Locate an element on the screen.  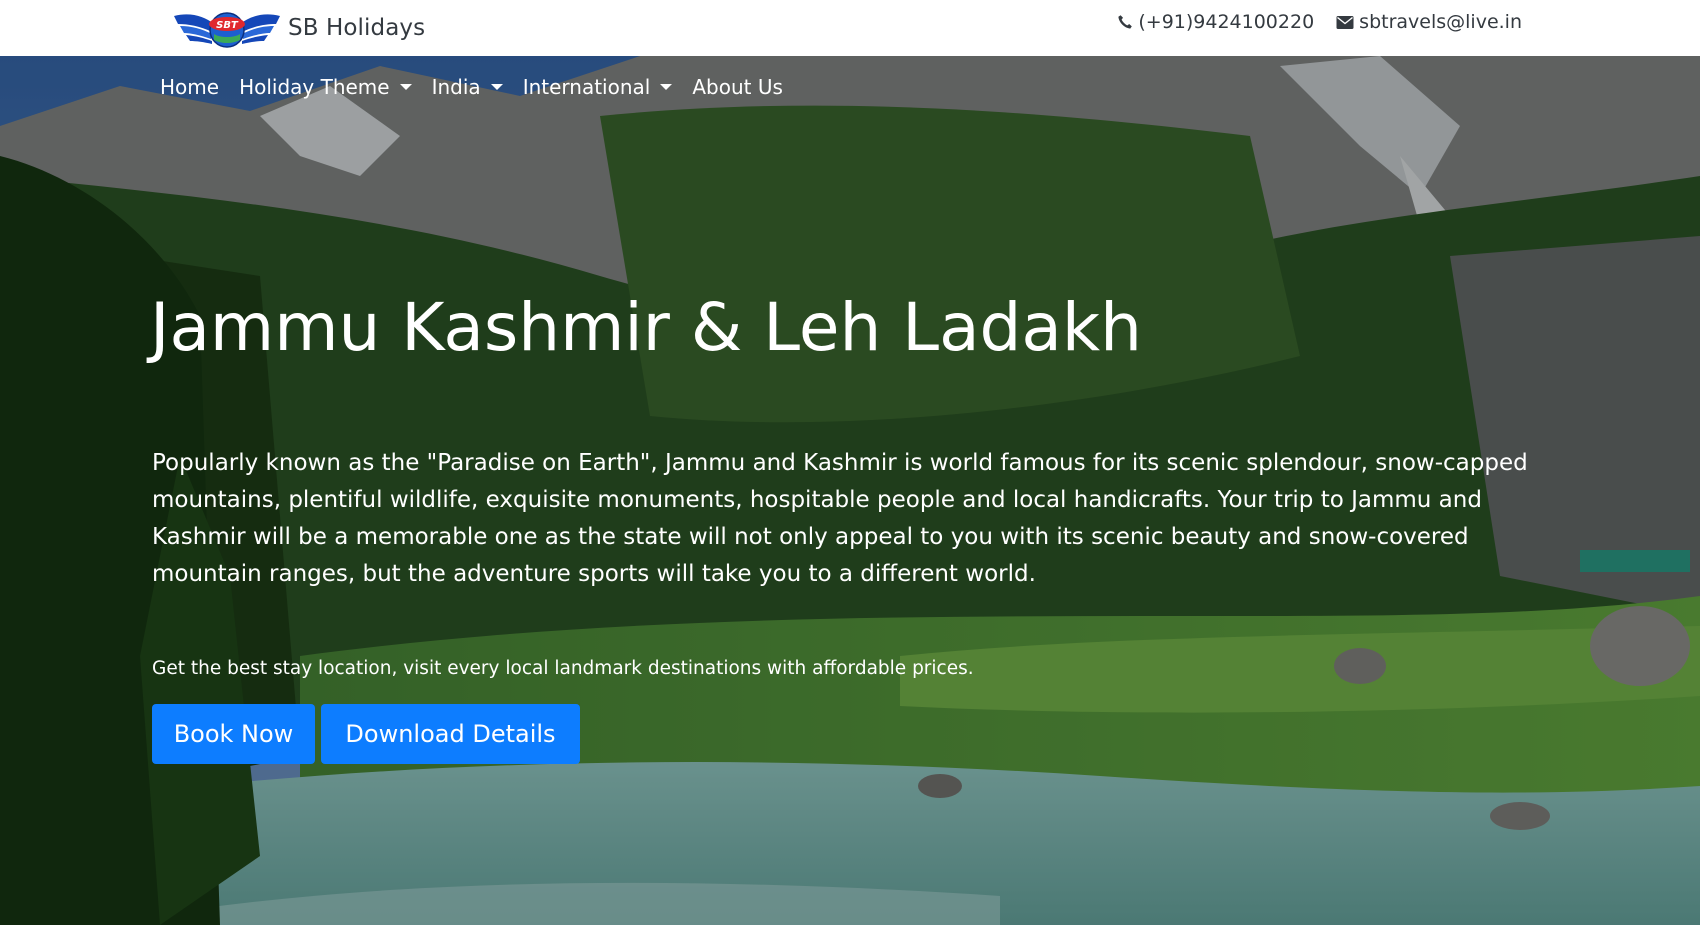
nav-about-us: About Us is located at coordinates (737, 87).